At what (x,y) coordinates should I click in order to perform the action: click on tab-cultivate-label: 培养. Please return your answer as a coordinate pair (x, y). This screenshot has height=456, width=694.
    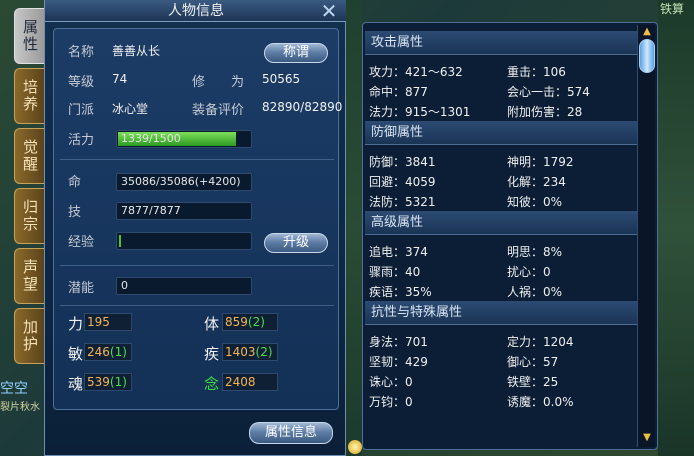
    Looking at the image, I should click on (30, 96).